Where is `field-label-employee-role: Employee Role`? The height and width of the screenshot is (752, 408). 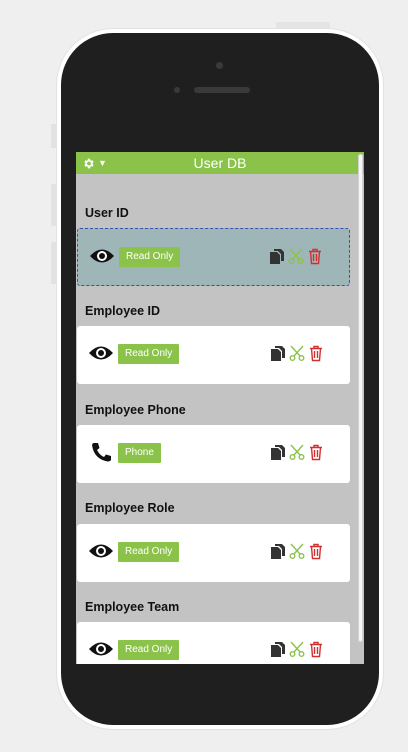
field-label-employee-role: Employee Role is located at coordinates (130, 508).